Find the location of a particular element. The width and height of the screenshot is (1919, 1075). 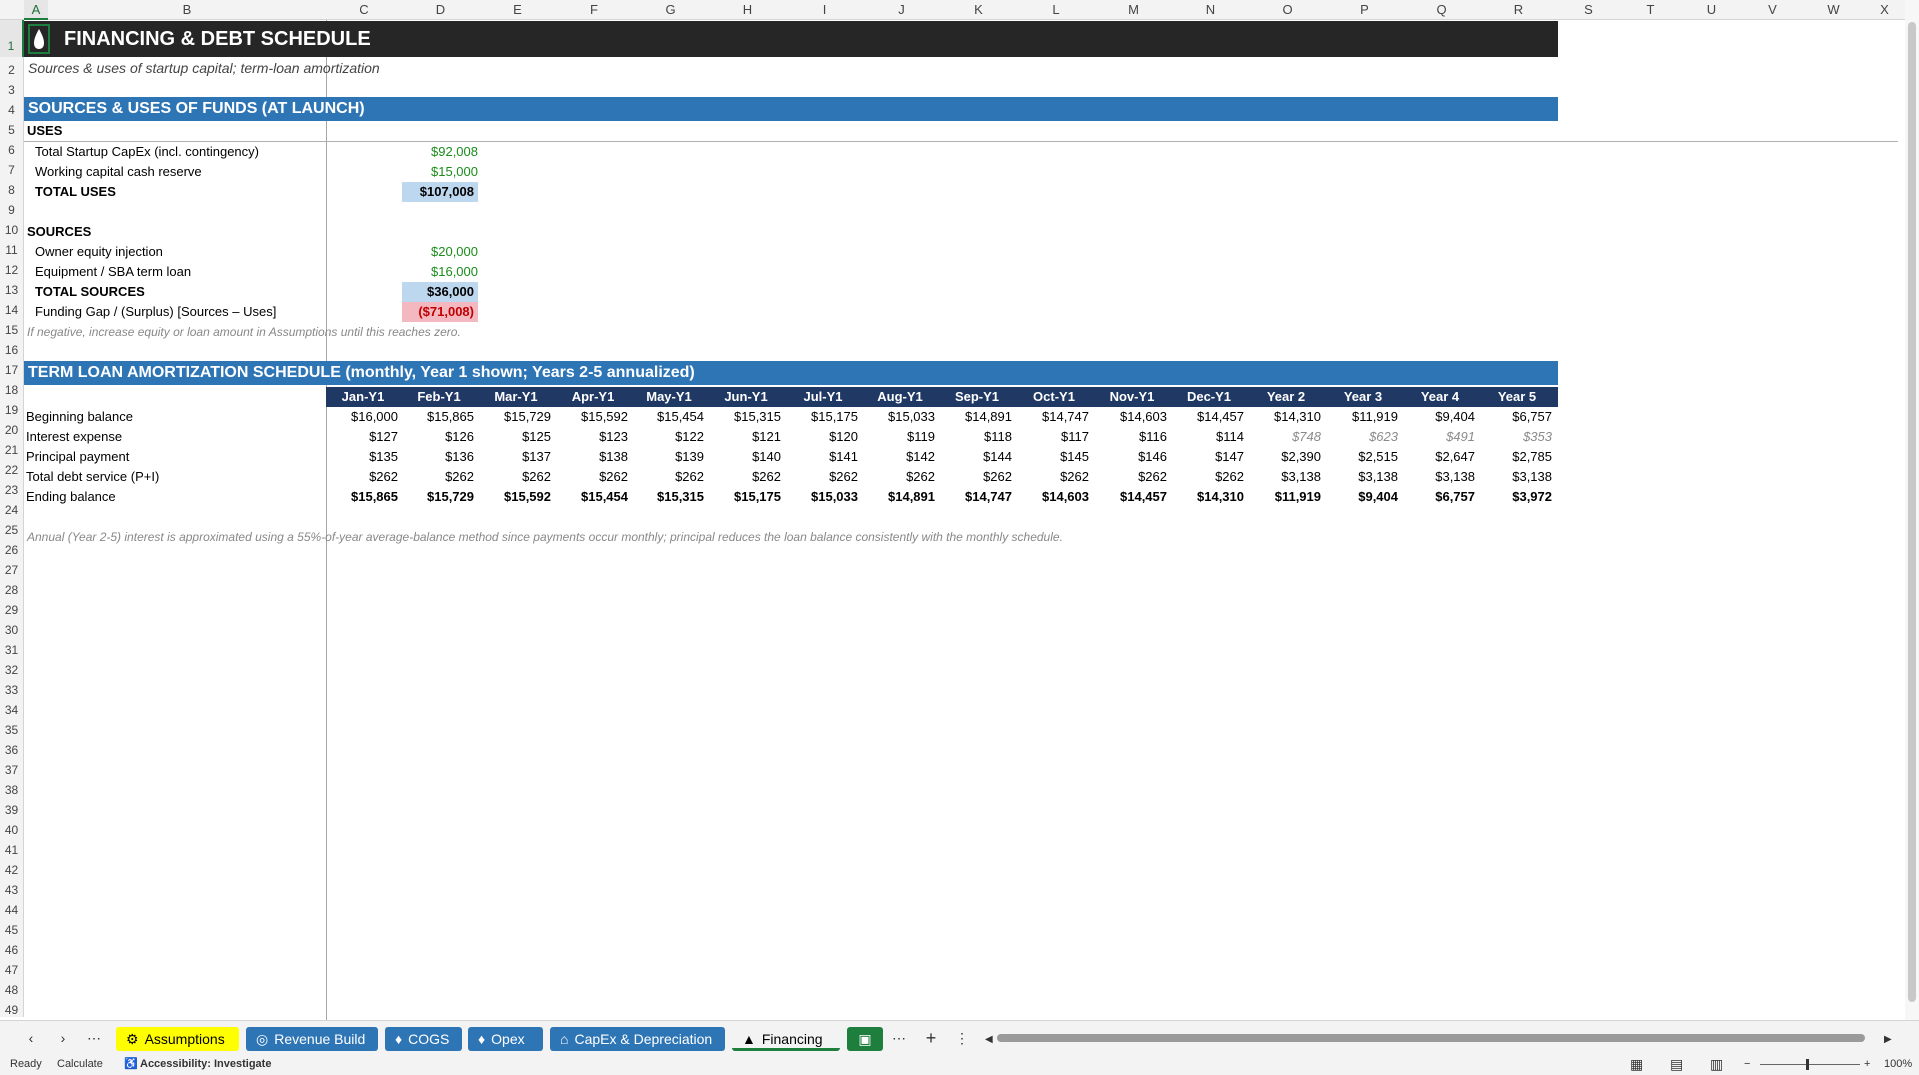

amortization-cell: $146 is located at coordinates (1131, 457).